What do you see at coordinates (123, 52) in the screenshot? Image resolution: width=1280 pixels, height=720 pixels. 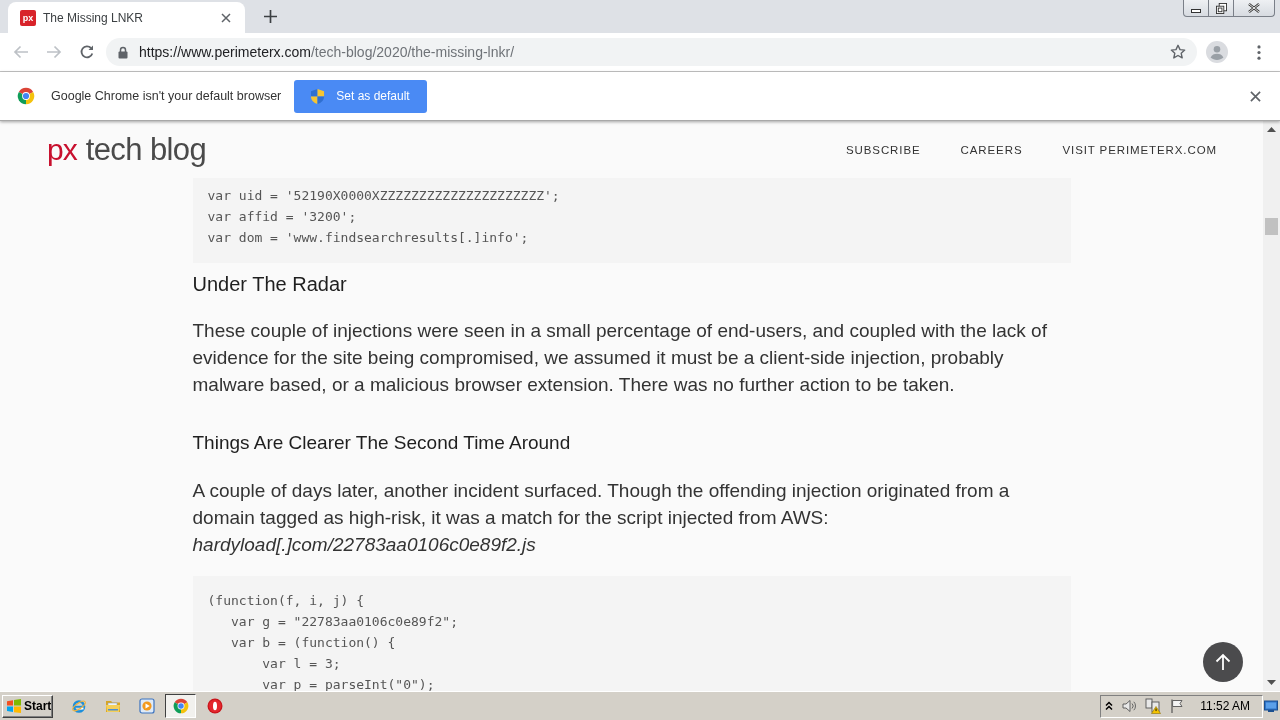 I see `lock-icon` at bounding box center [123, 52].